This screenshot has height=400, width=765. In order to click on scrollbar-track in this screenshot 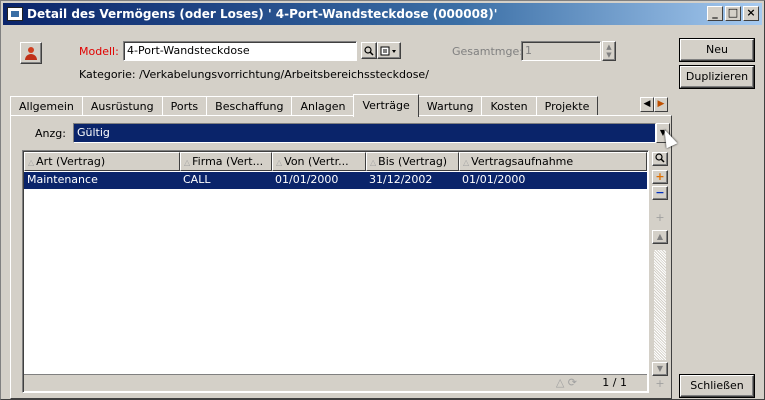, I will do `click(660, 305)`.